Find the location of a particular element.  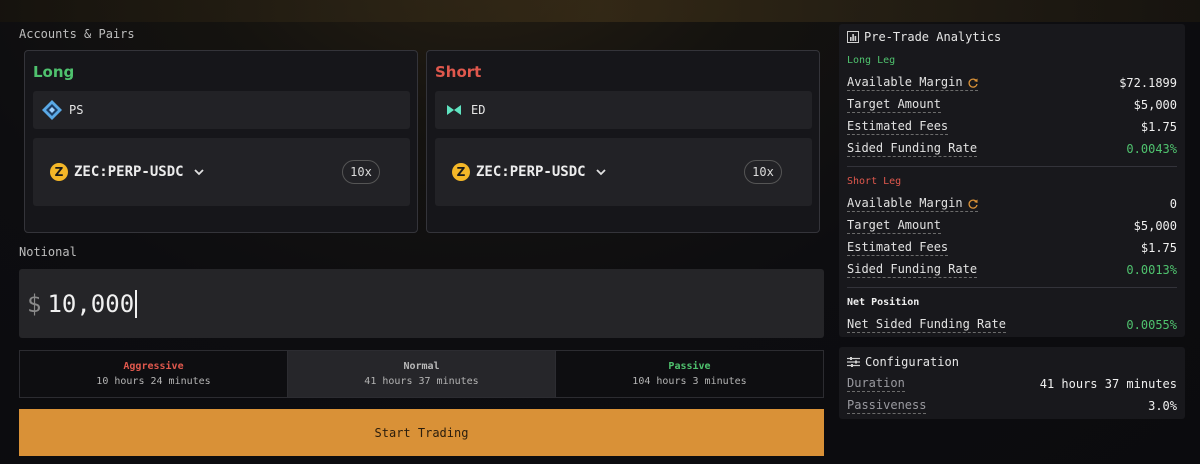

top-banner-glow is located at coordinates (600, 11).